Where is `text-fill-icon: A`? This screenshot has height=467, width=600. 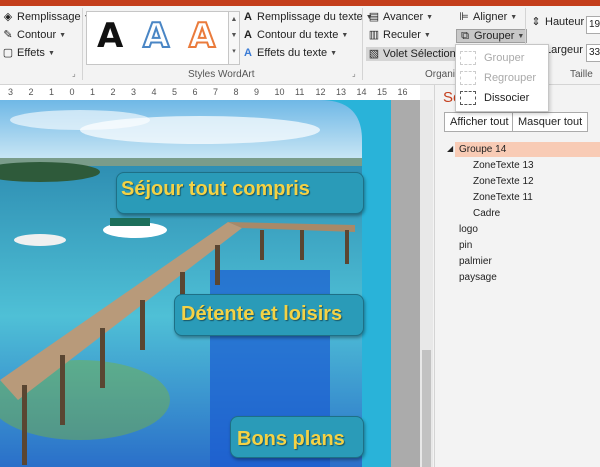
text-fill-icon: A is located at coordinates (248, 17).